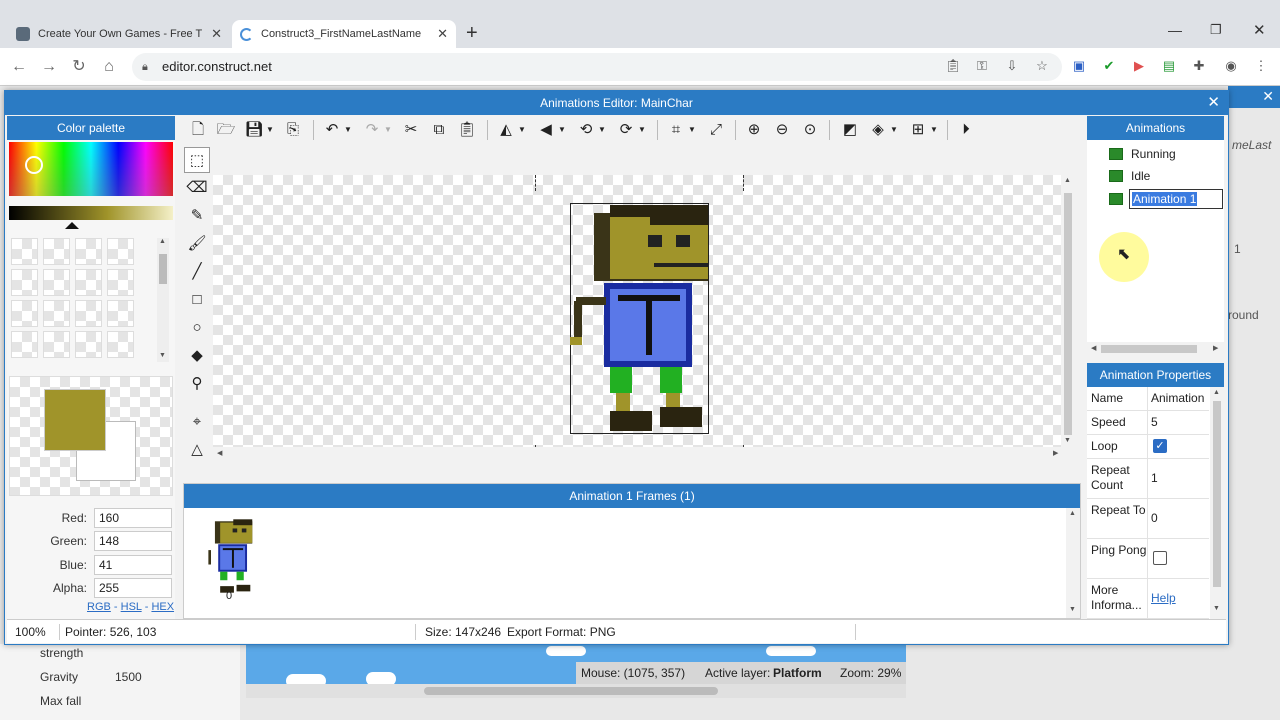 The width and height of the screenshot is (1280, 720). Describe the element at coordinates (782, 130) in the screenshot. I see `zoom-out-icon: ⊖` at that location.